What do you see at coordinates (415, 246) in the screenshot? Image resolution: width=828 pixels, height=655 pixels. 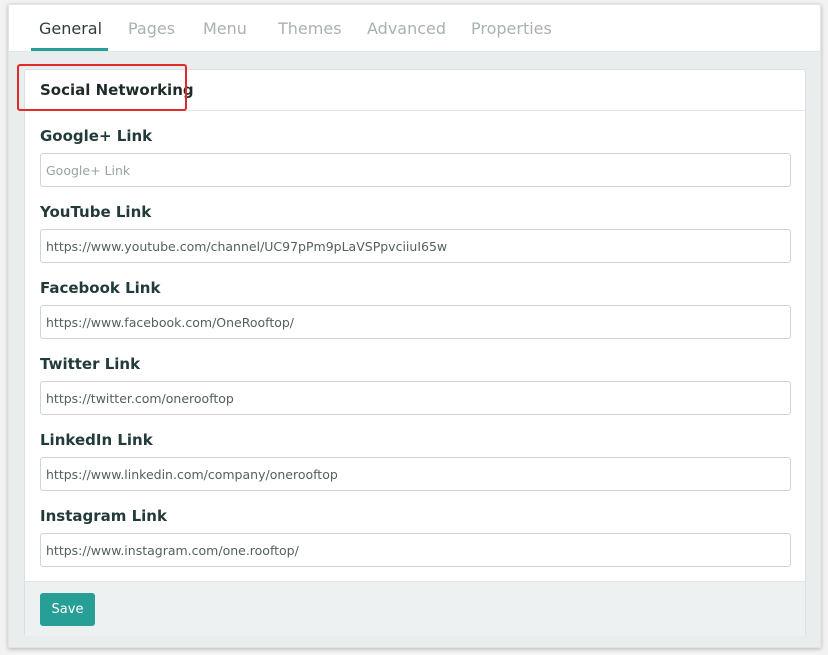 I see `youtube-input` at bounding box center [415, 246].